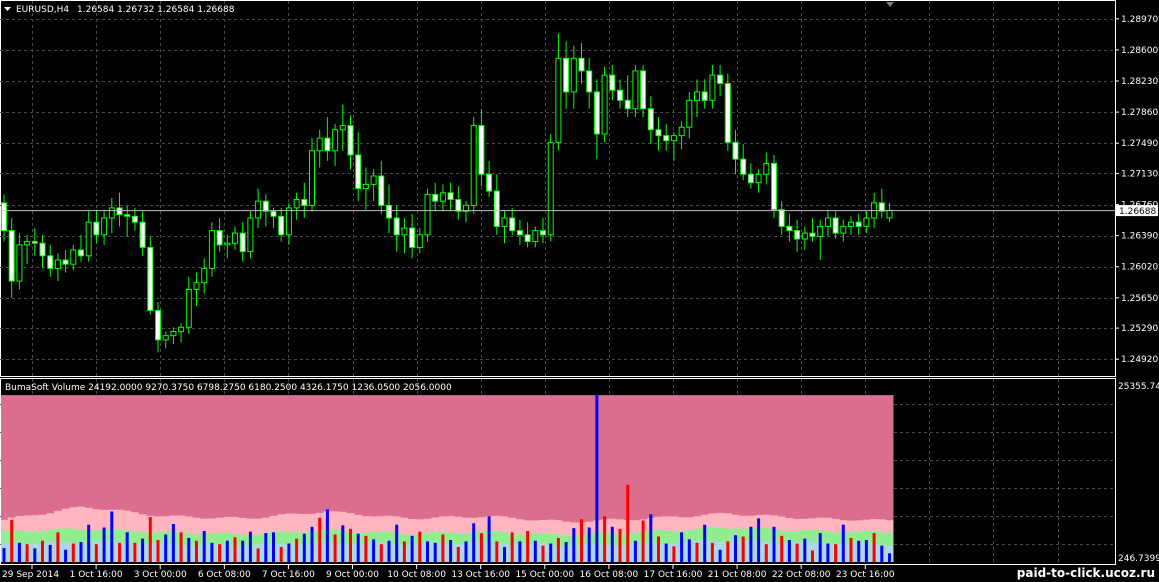  What do you see at coordinates (160, 575) in the screenshot?
I see `time-tick-label: 3 Oct 00:00` at bounding box center [160, 575].